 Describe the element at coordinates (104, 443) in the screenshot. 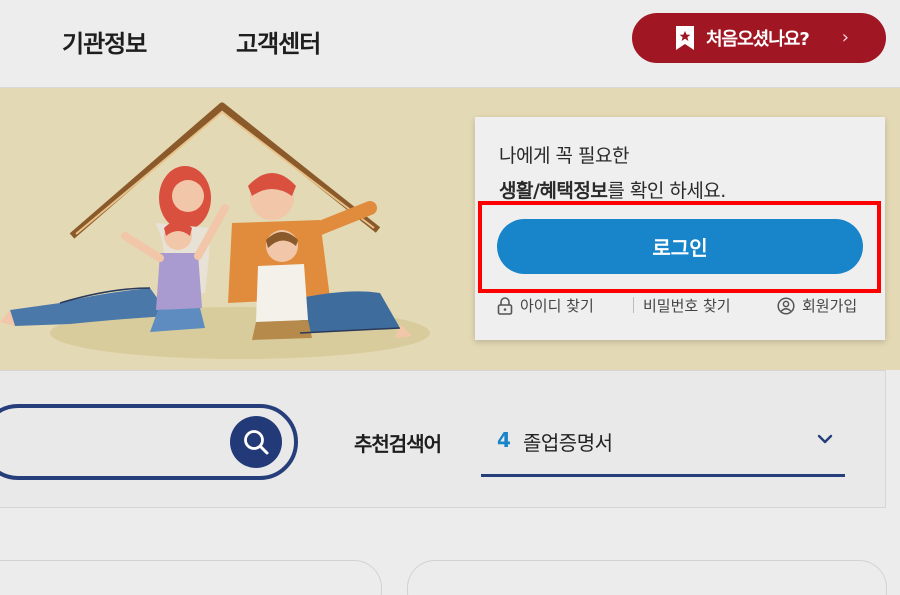

I see `search-input` at that location.